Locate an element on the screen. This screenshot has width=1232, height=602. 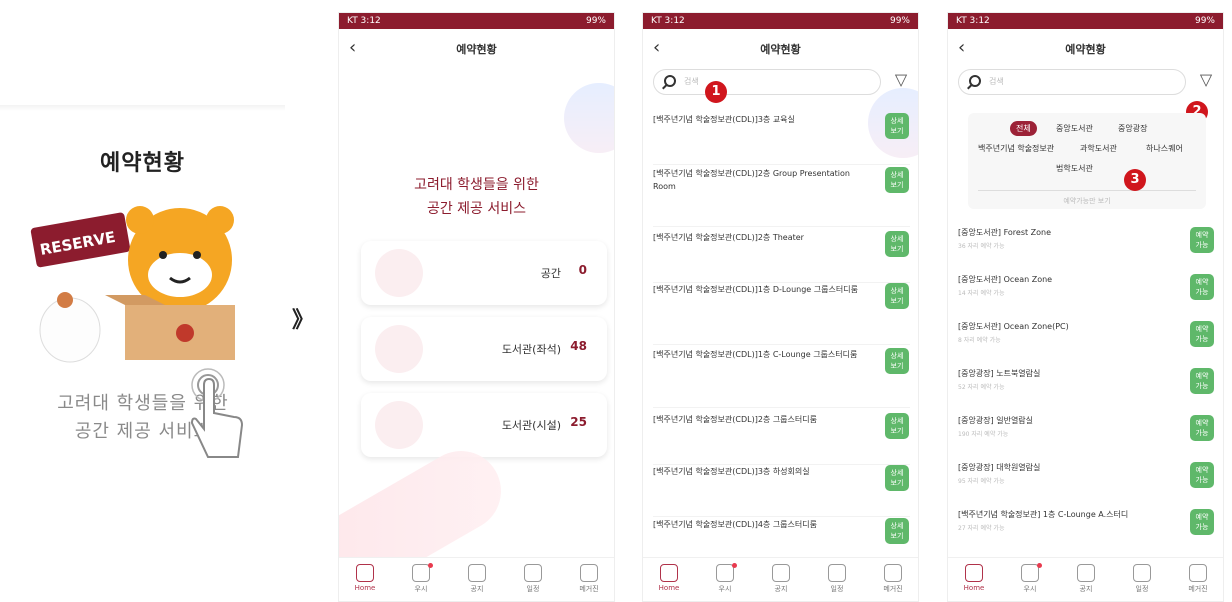
chip-all: 전체 is located at coordinates (1023, 128).